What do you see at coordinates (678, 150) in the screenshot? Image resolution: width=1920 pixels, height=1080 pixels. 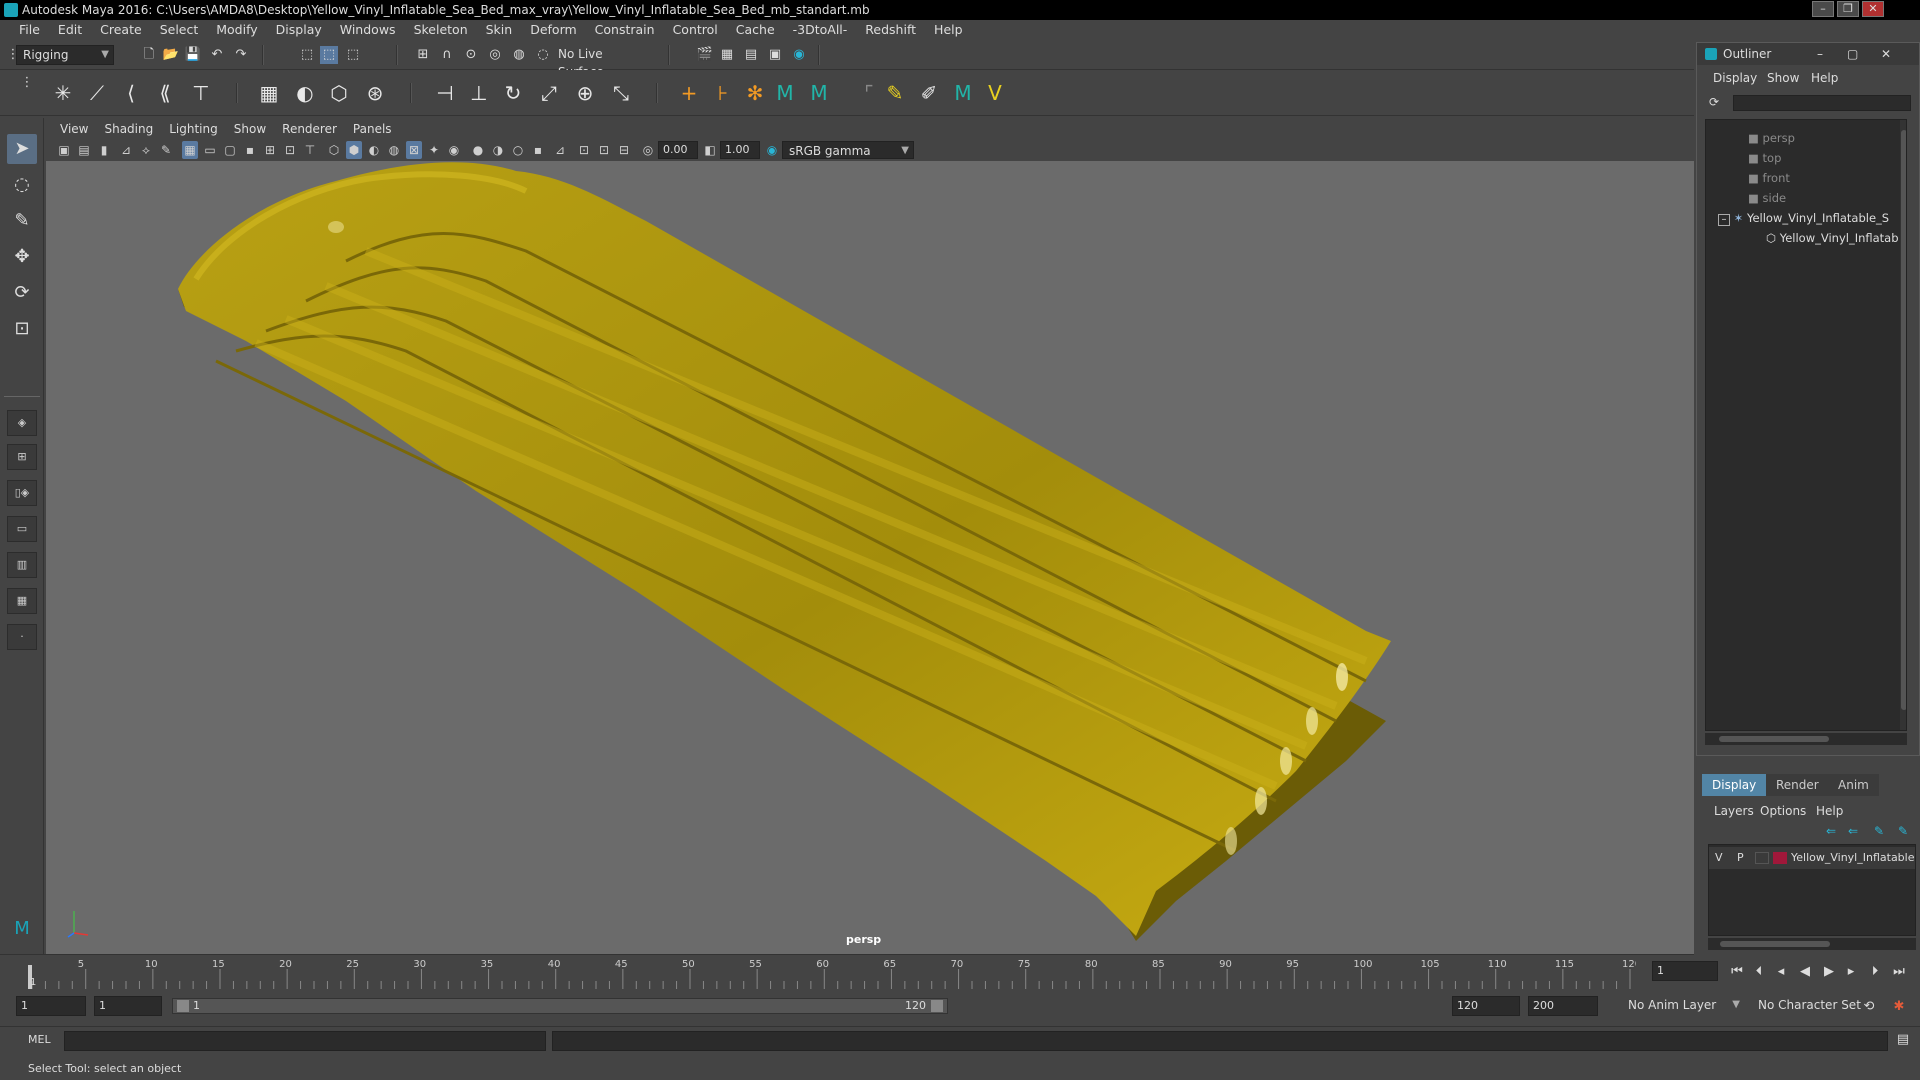 I see `exposure-field: 0.00` at bounding box center [678, 150].